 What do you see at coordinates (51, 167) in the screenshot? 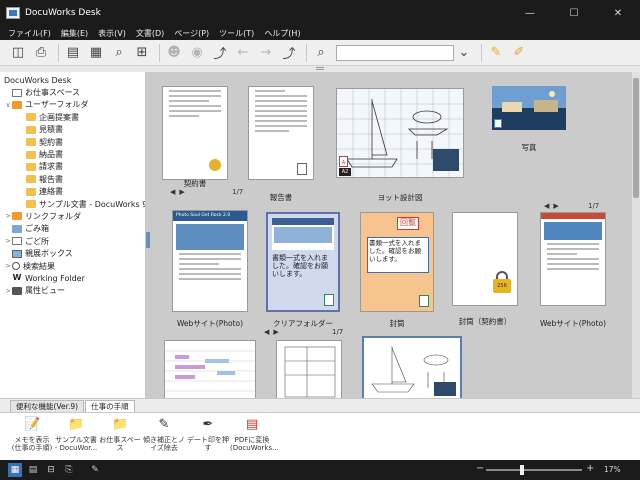
I see `tree-item-label: 請求書` at bounding box center [51, 167].